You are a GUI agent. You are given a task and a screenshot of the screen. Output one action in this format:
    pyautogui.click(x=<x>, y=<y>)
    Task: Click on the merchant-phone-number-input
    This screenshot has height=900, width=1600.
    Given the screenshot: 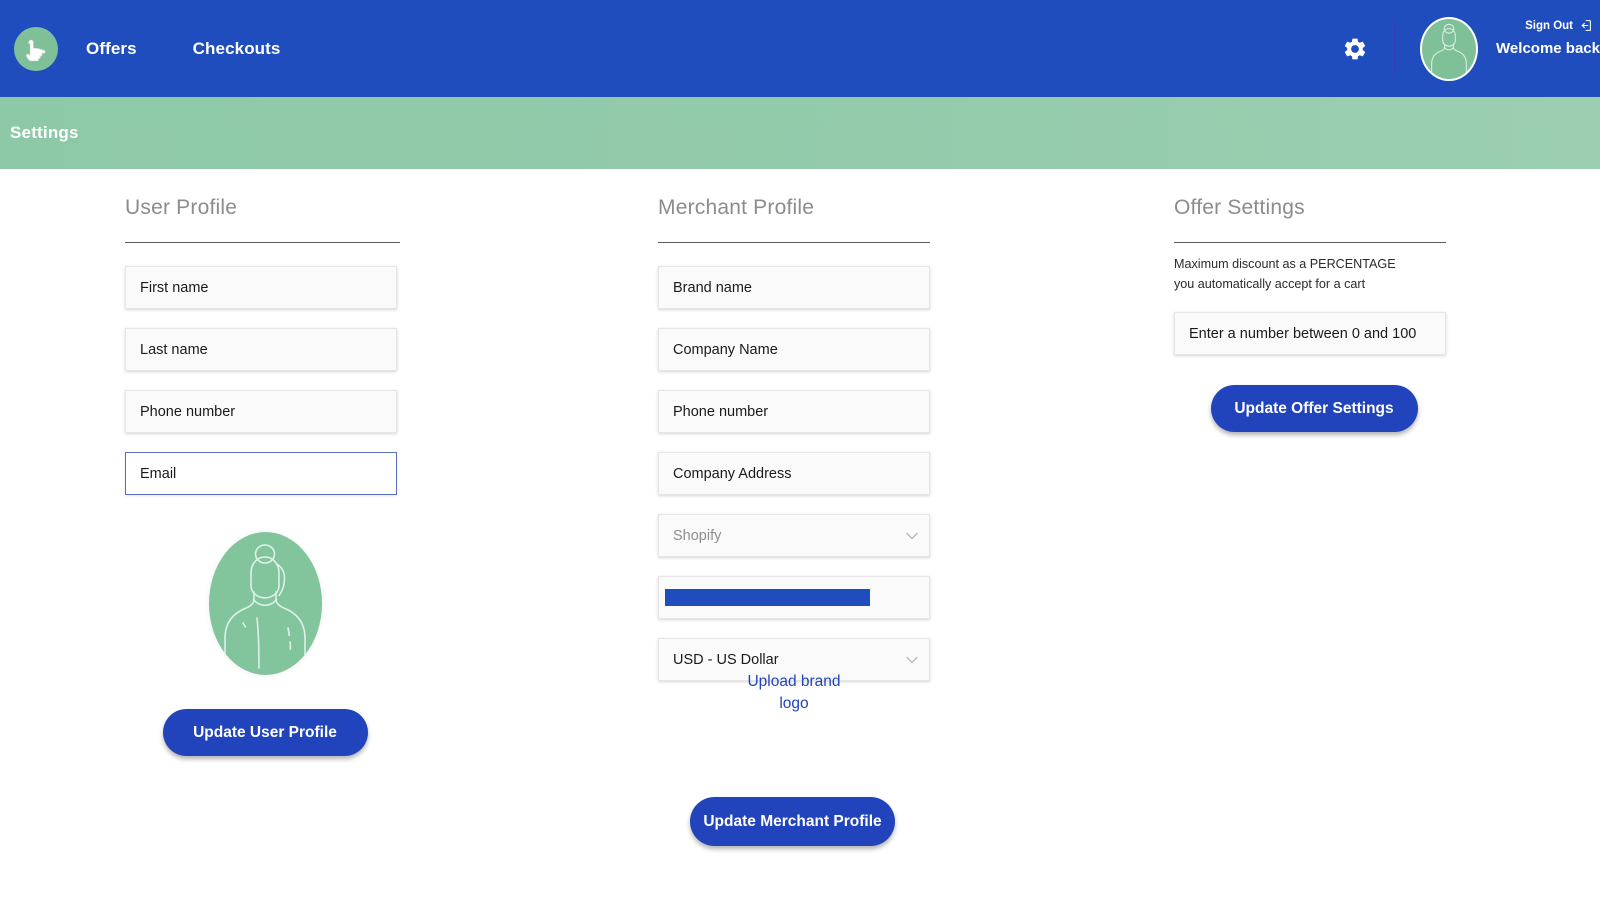 What is the action you would take?
    pyautogui.click(x=794, y=411)
    